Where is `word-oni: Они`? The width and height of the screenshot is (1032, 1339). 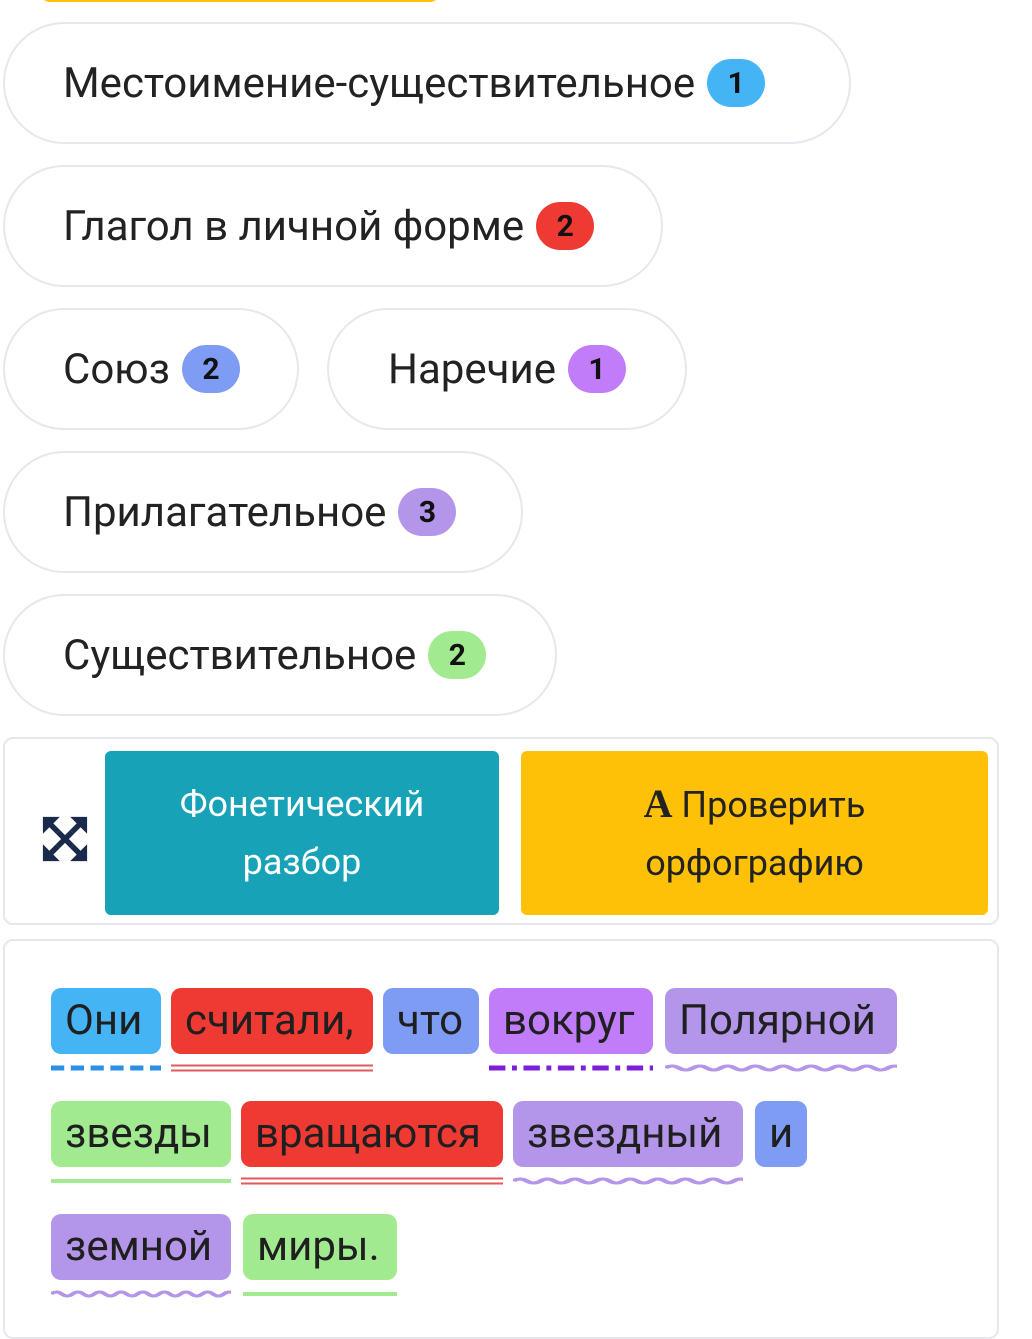 word-oni: Они is located at coordinates (106, 1029).